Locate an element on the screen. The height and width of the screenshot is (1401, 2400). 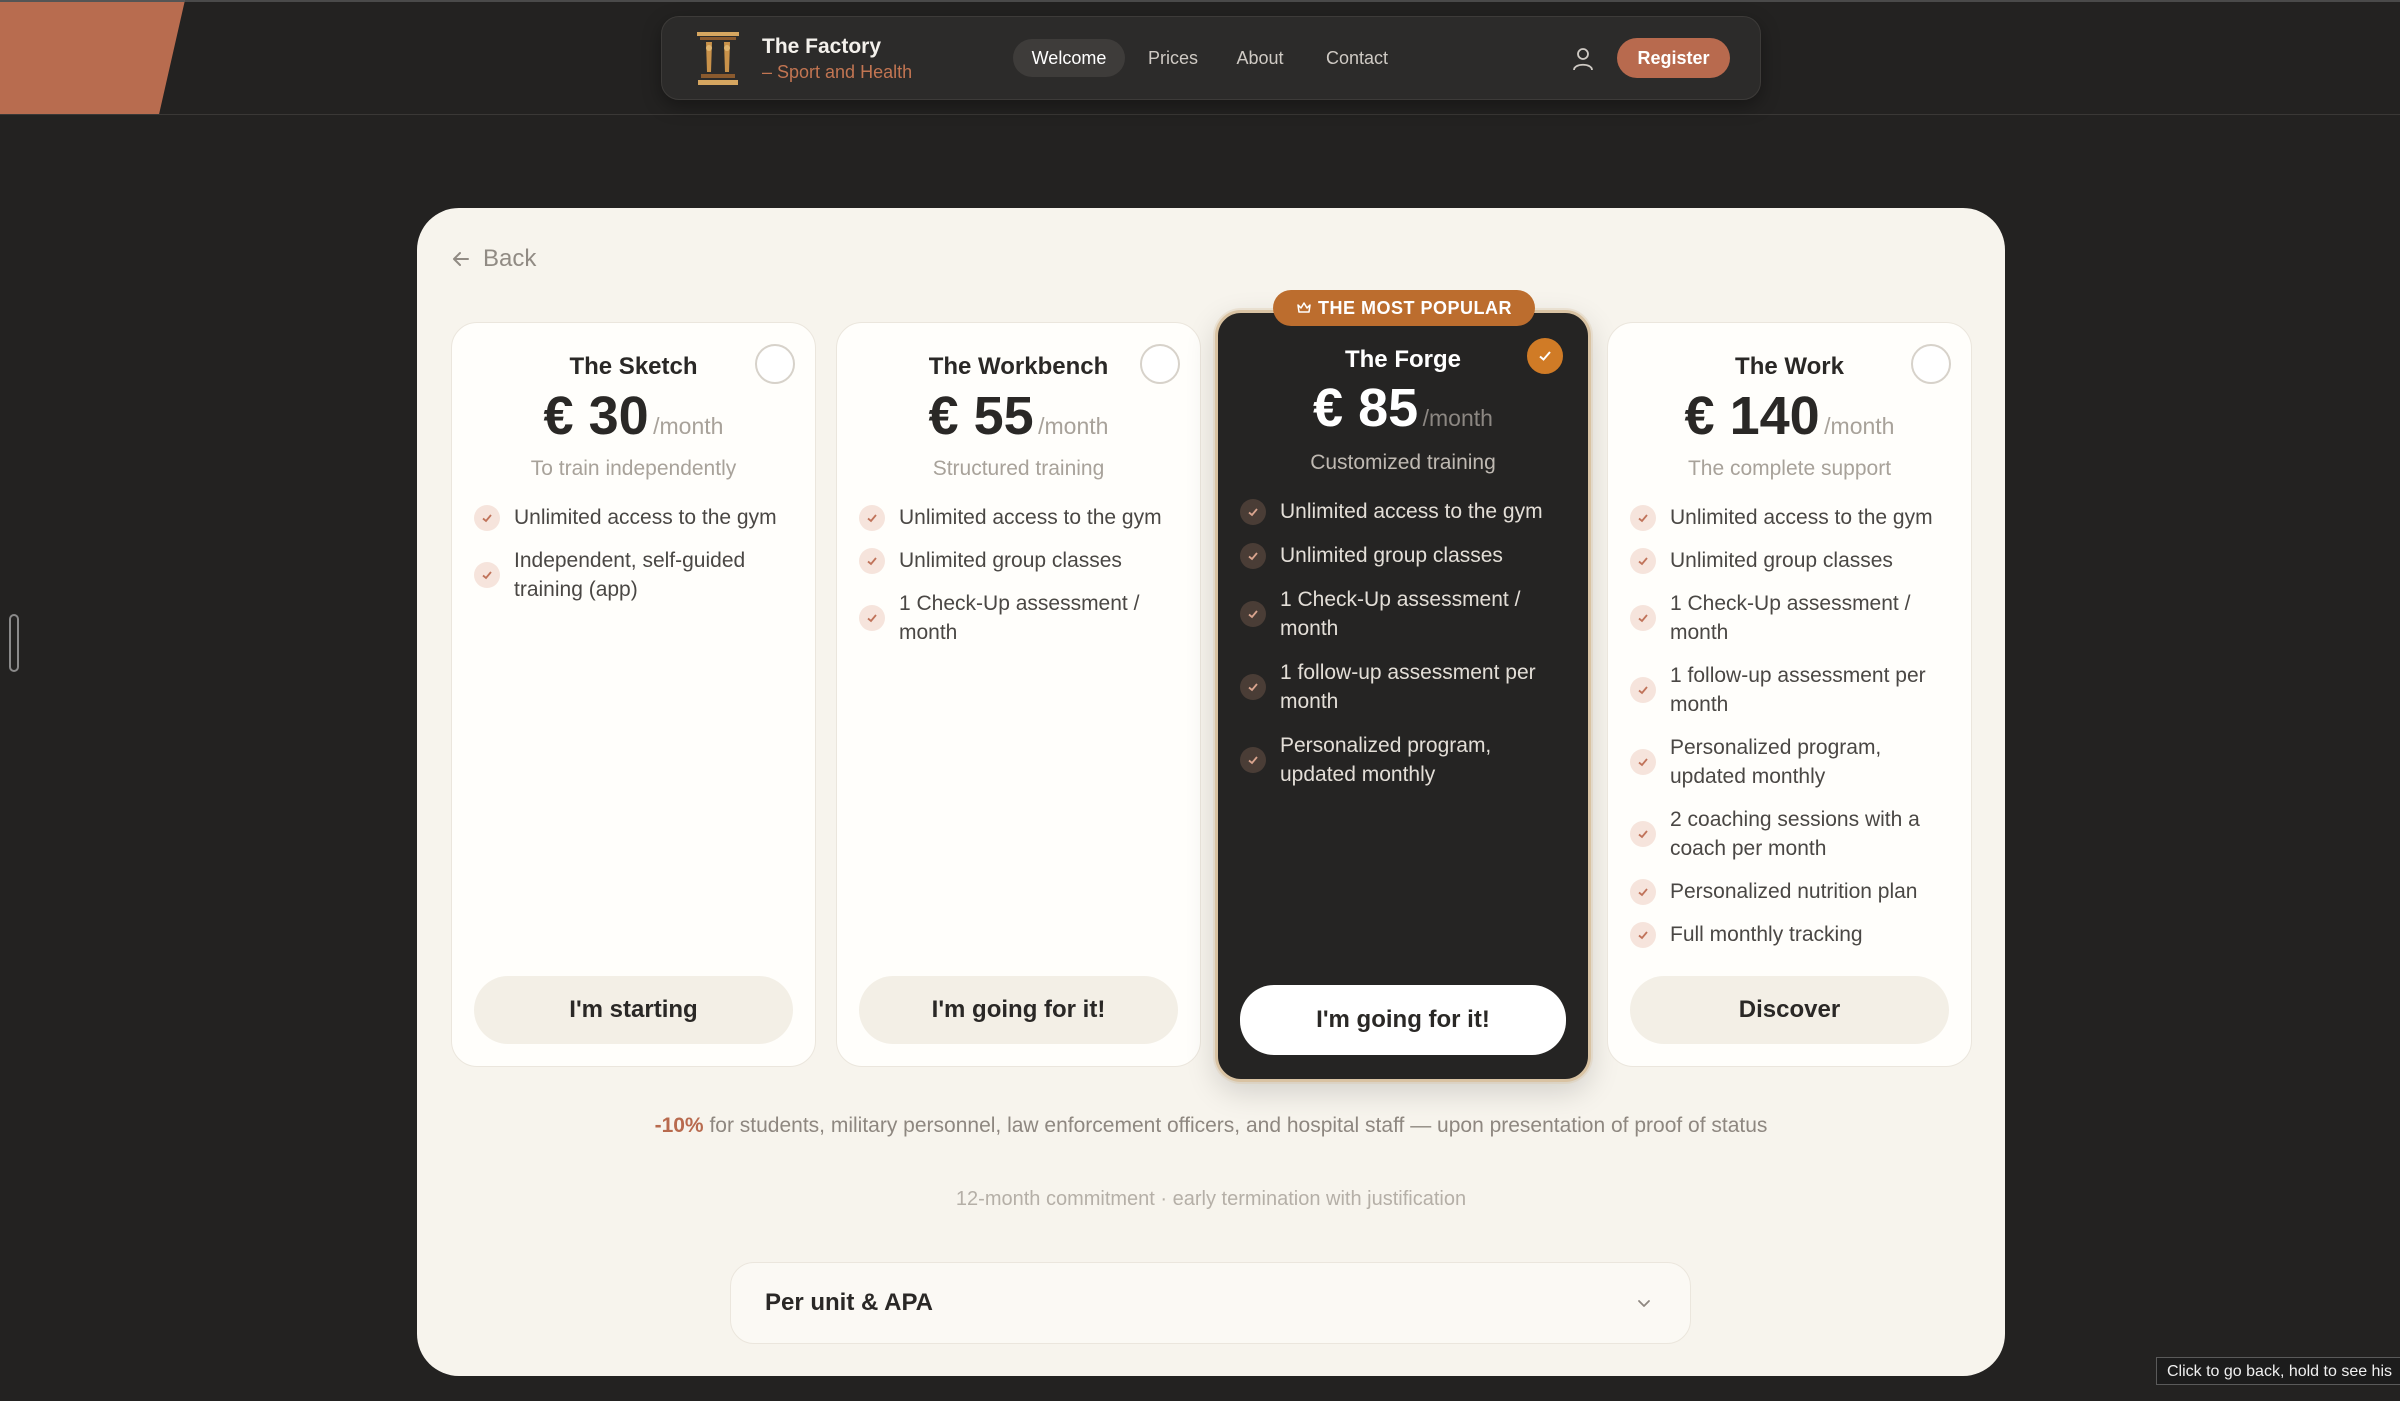
brand-tagline: – Sport and Health is located at coordinates (837, 72).